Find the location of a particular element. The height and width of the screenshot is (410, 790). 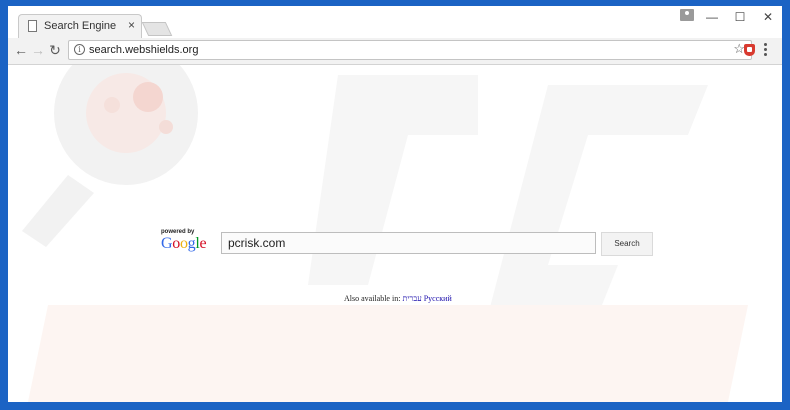

browser-toolbar: ← → ↻ i search.webshields.org ☆ is located at coordinates (395, 51).